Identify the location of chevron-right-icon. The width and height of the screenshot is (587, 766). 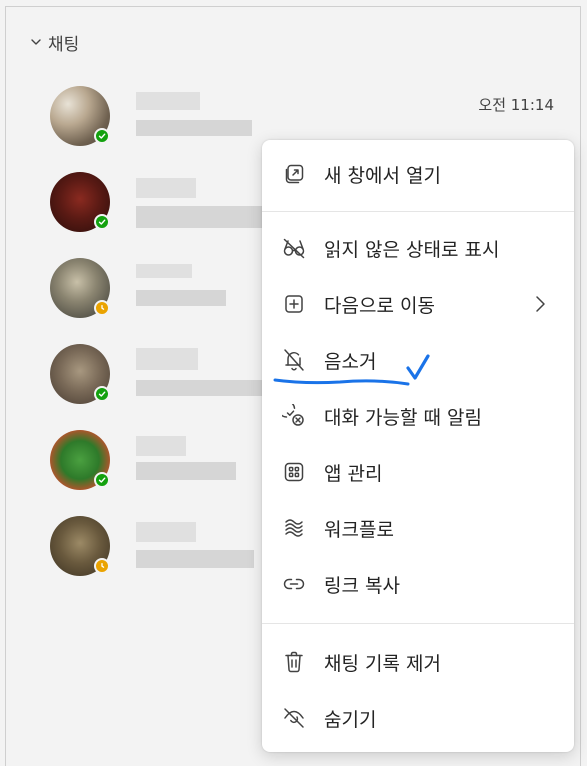
(540, 304).